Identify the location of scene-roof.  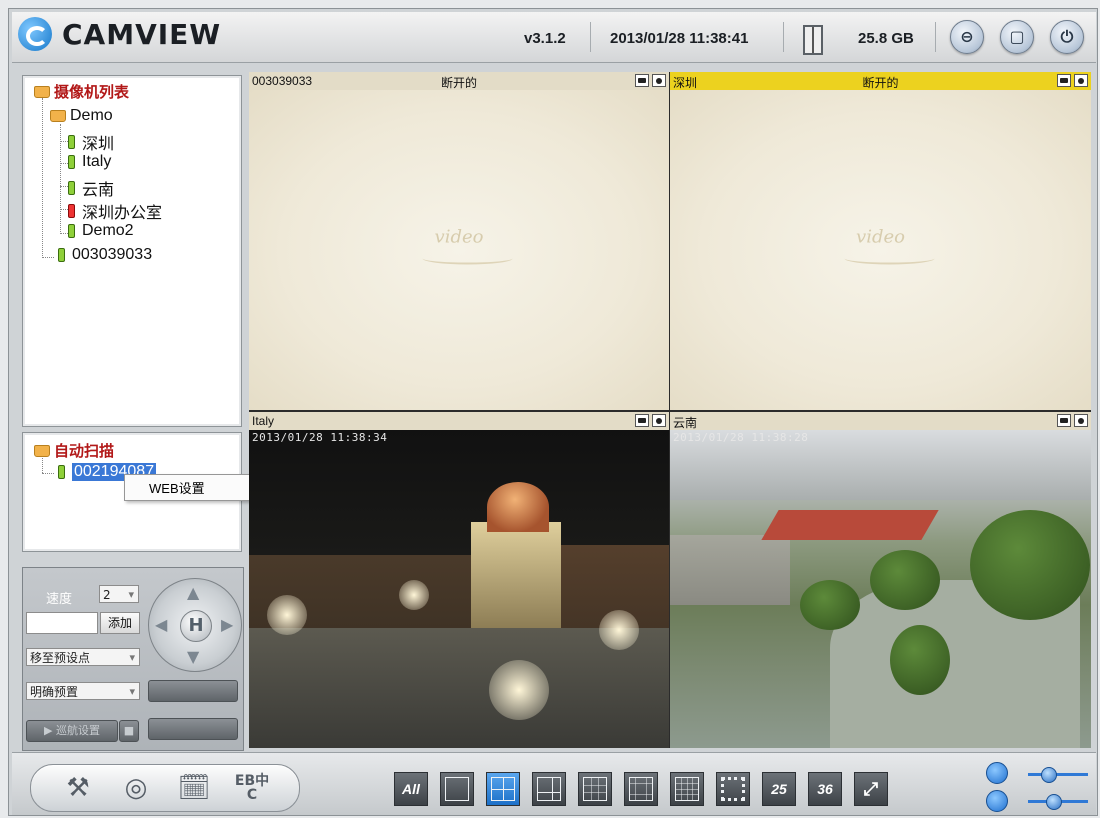
(850, 525).